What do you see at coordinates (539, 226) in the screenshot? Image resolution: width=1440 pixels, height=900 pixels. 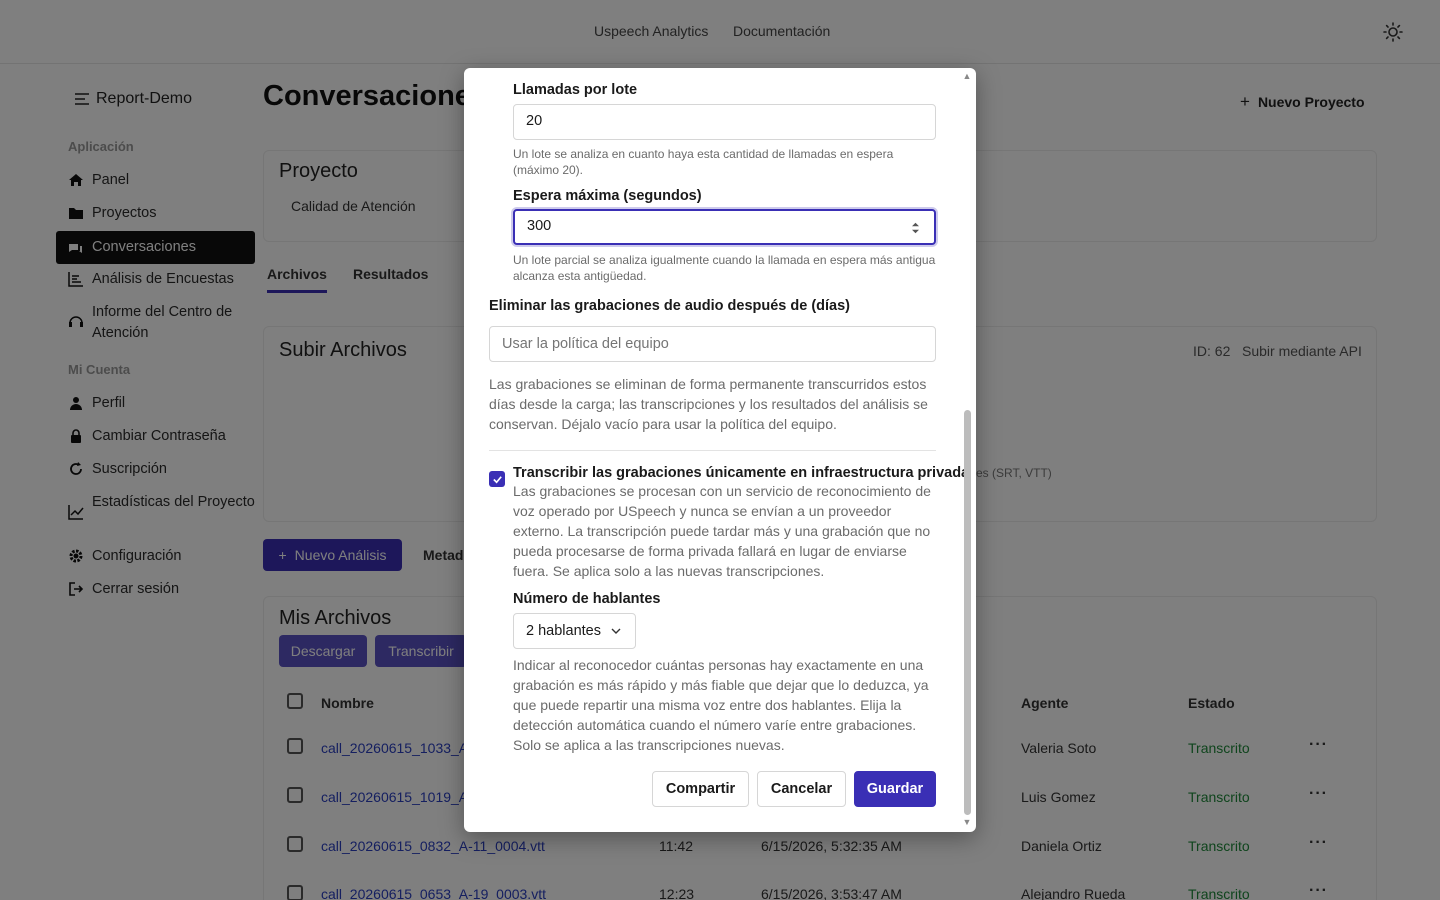 I see `max-wait-value: 300` at bounding box center [539, 226].